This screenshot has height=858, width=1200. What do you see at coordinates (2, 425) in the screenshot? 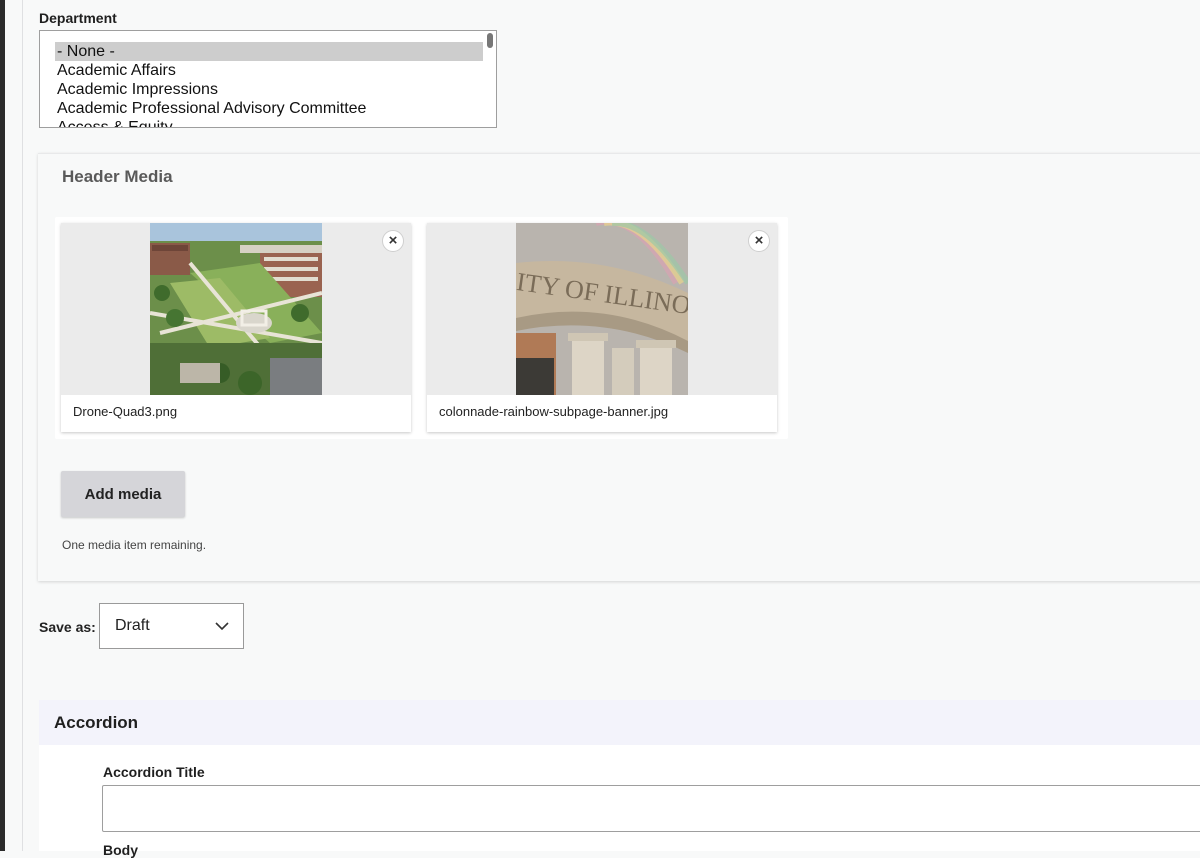
I see `window-left-edge` at bounding box center [2, 425].